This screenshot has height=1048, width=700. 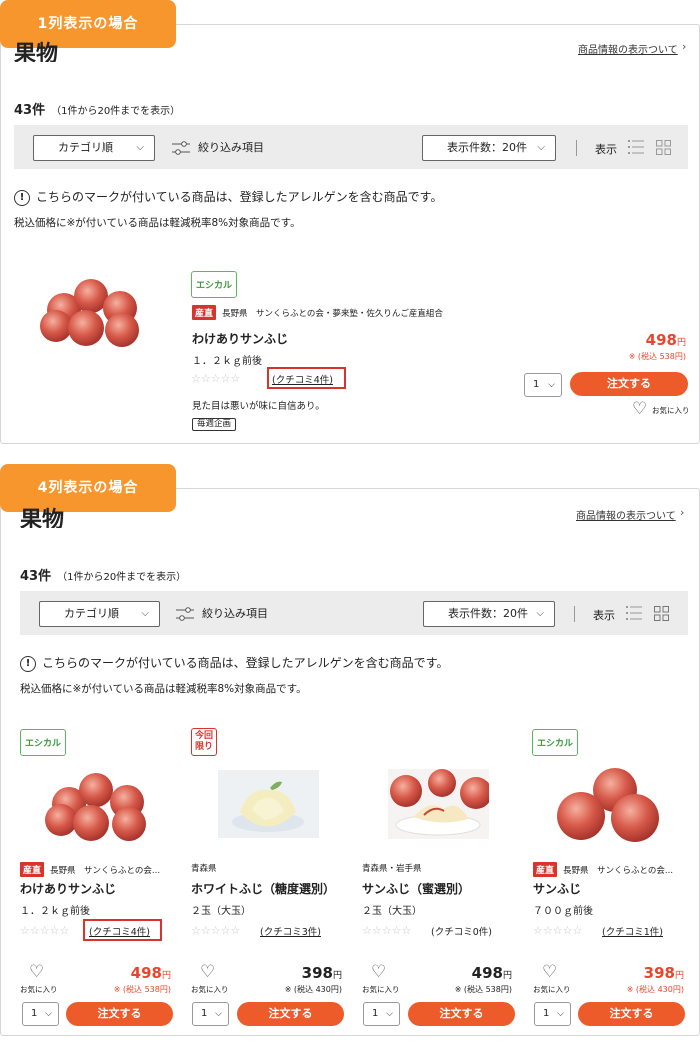 I want to click on product-price: 398円, so click(x=321, y=973).